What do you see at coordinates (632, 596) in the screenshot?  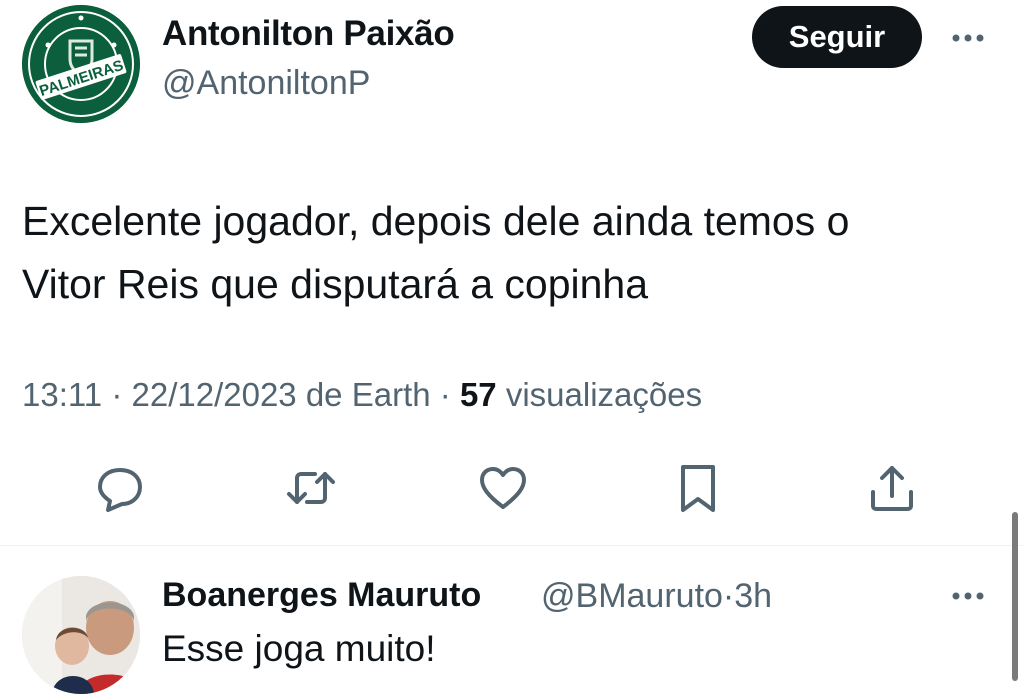 I see `reply-author-handle: @BMauruto` at bounding box center [632, 596].